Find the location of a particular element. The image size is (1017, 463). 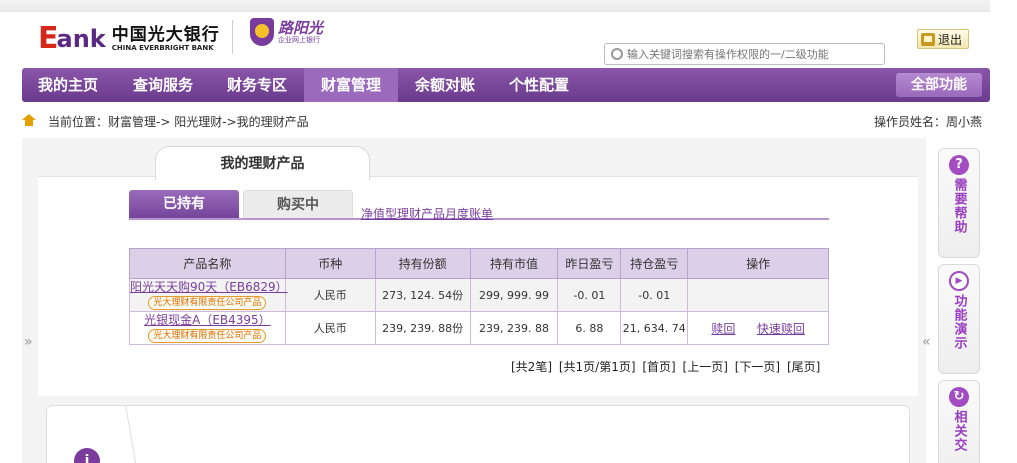

logo-divider is located at coordinates (232, 37).